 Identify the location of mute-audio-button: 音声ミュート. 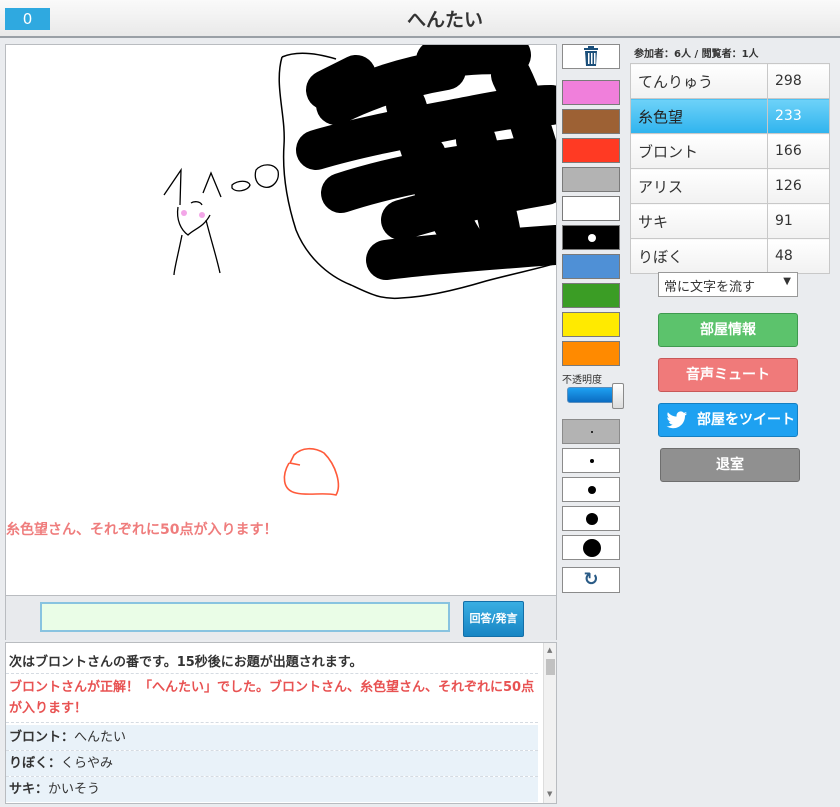
(728, 375).